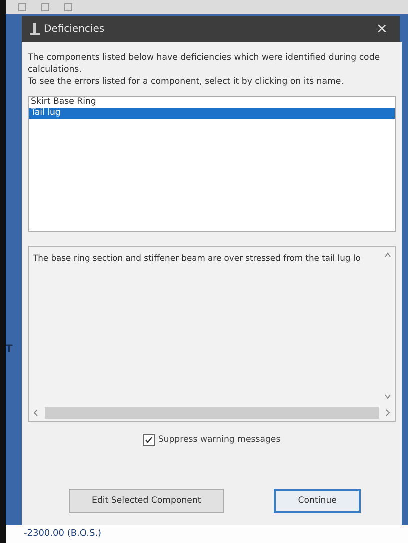  Describe the element at coordinates (382, 29) in the screenshot. I see `close-button: ×` at that location.